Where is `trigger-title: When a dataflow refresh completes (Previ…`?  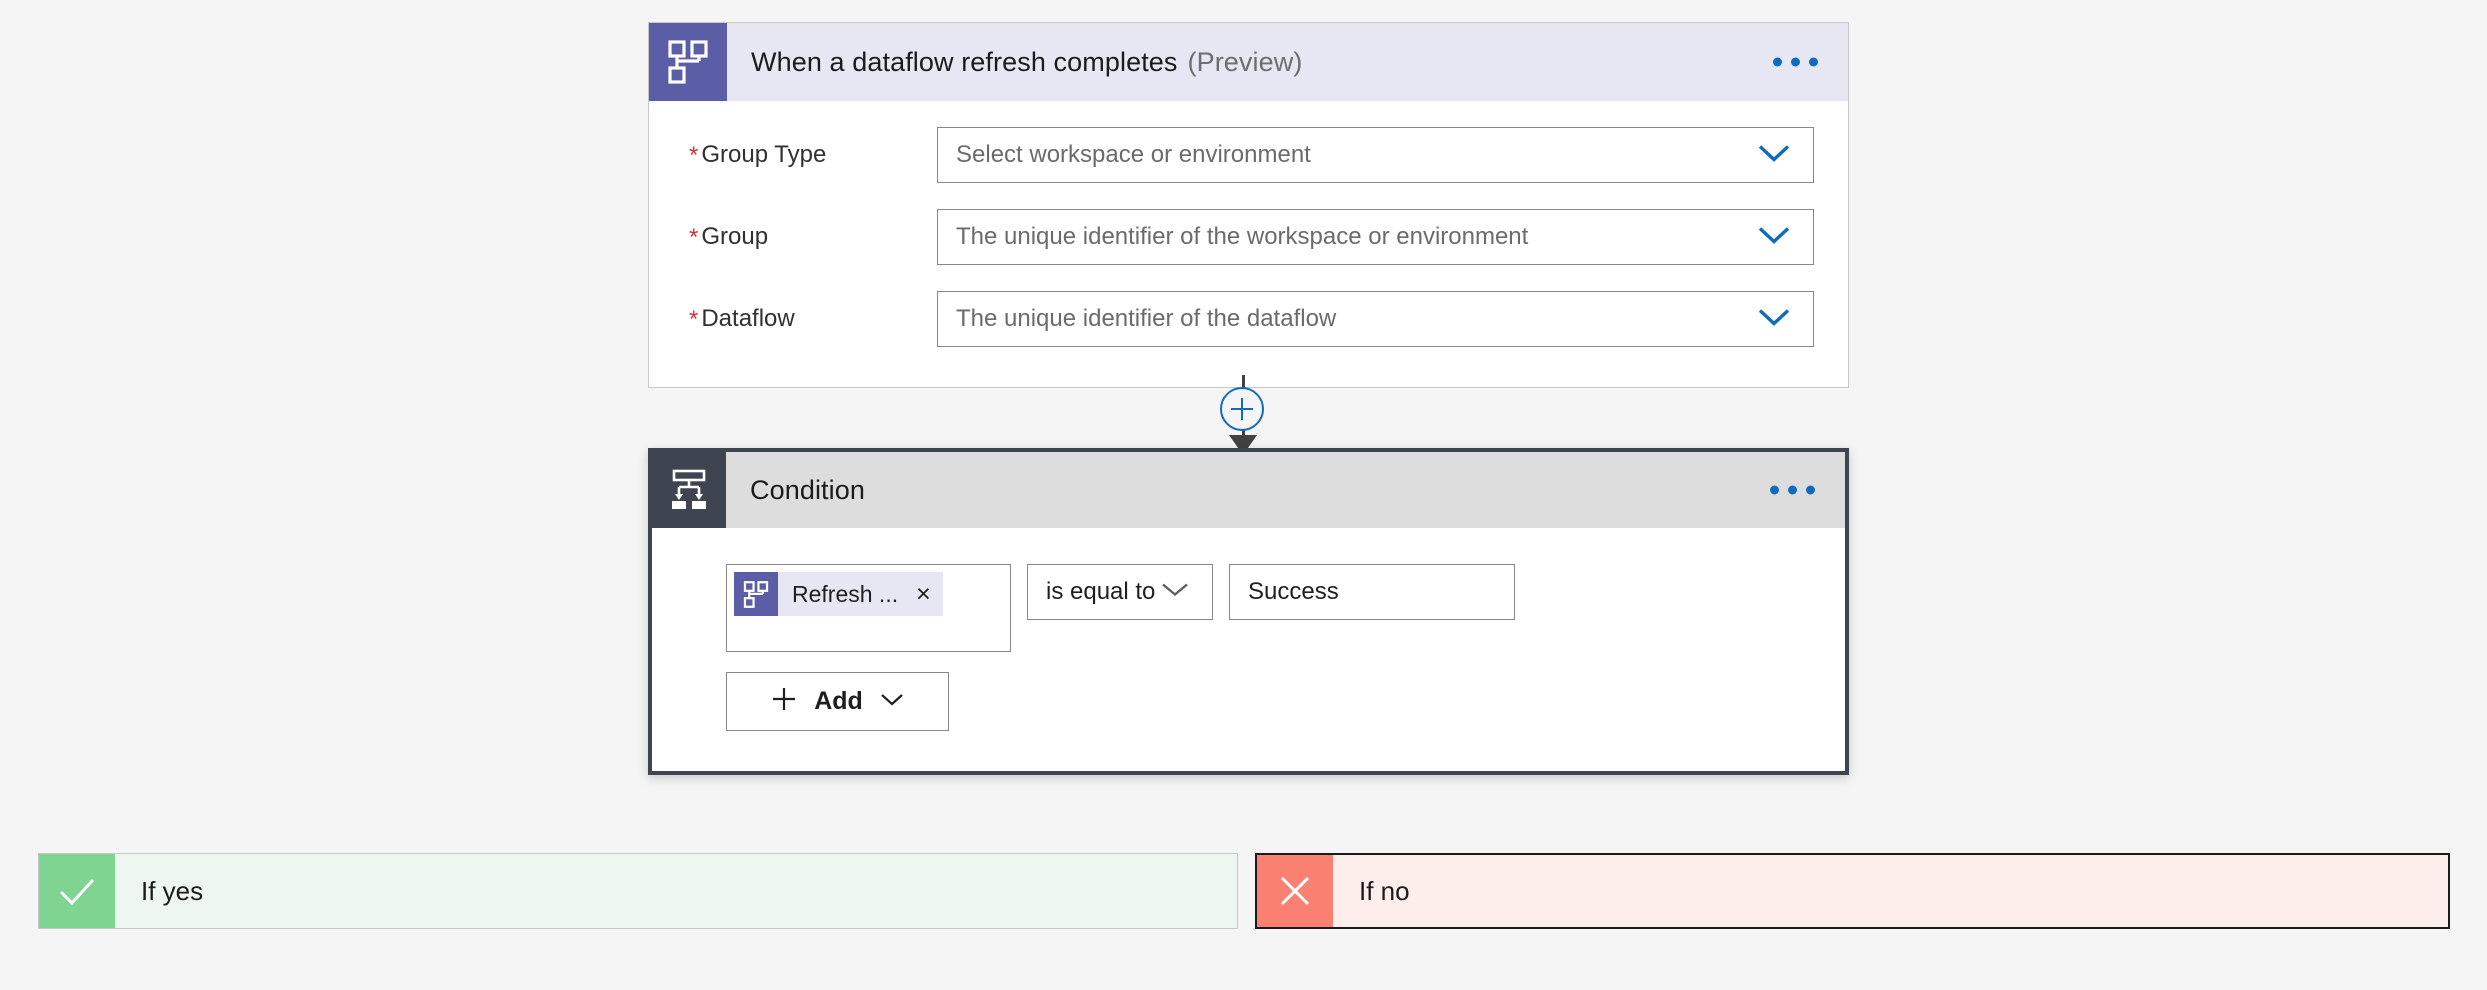 trigger-title: When a dataflow refresh completes (Previ… is located at coordinates (1014, 62).